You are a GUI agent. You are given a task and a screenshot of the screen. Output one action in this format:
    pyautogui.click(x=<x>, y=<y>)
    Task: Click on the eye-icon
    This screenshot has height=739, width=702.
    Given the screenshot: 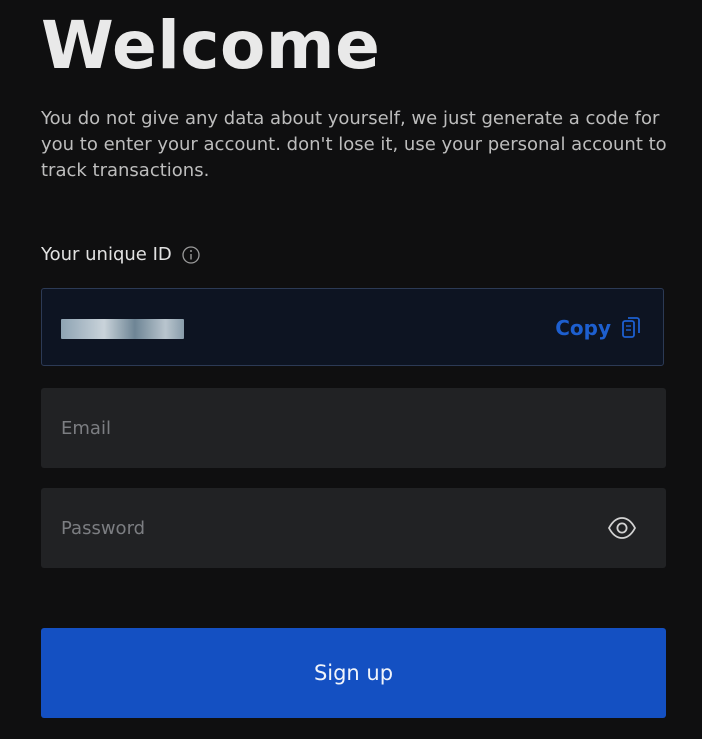 What is the action you would take?
    pyautogui.click(x=622, y=528)
    